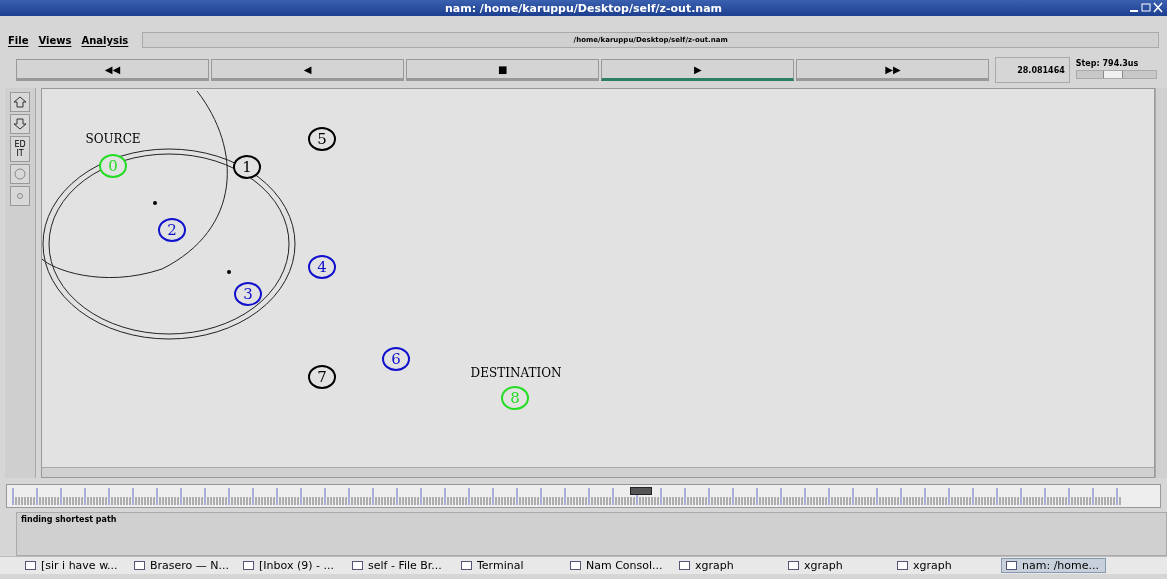 The width and height of the screenshot is (1167, 579). I want to click on timeline-marker-icon, so click(641, 491).